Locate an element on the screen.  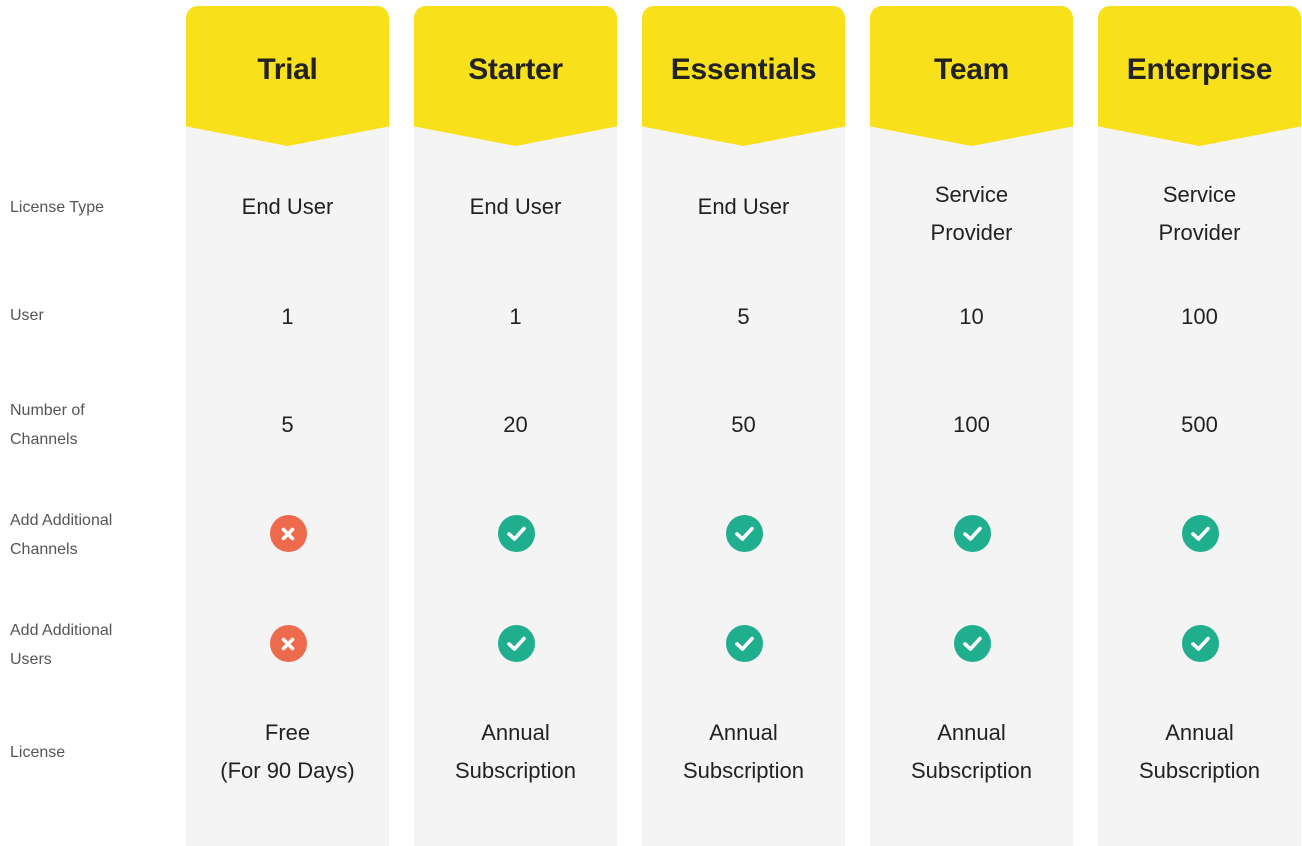
row-label-add-users: Add Additional Users is located at coordinates (61, 645).